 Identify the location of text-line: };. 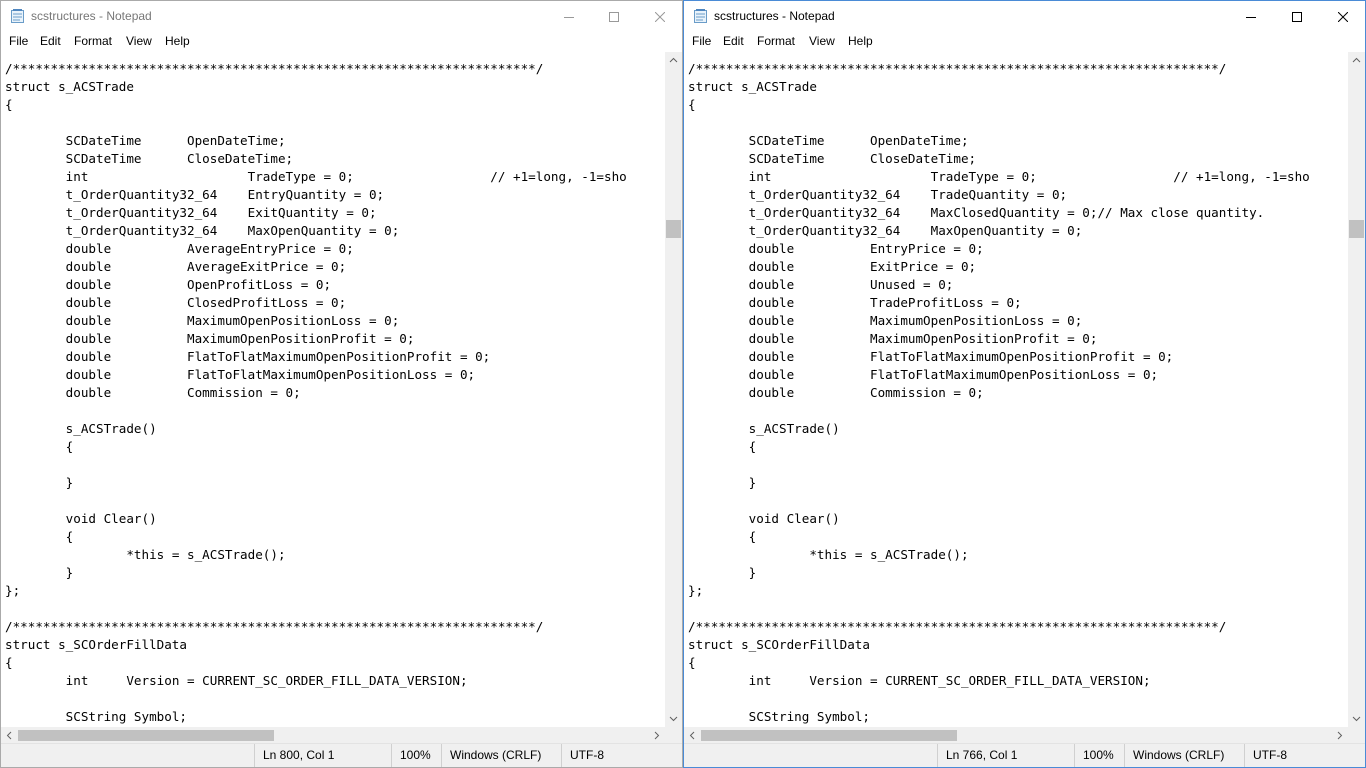
(13, 590).